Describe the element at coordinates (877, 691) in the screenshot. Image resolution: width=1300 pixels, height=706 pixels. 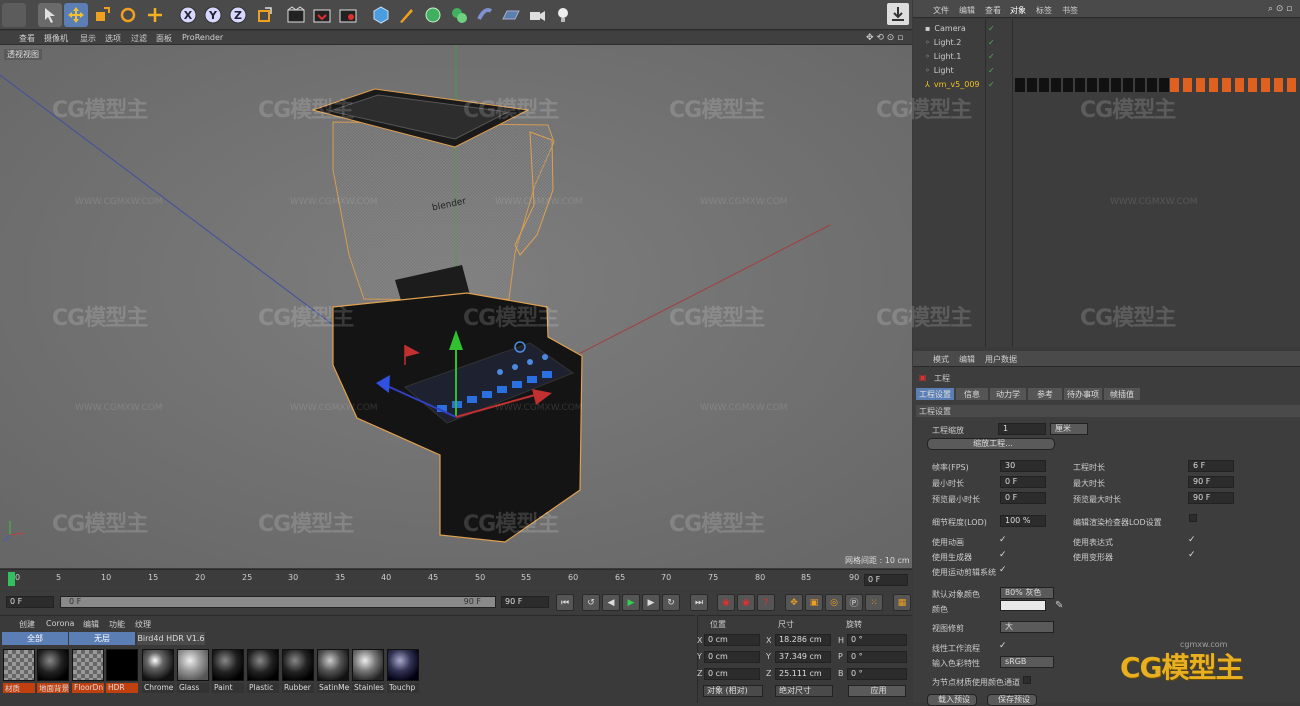
I see `apply-button: 应用` at that location.